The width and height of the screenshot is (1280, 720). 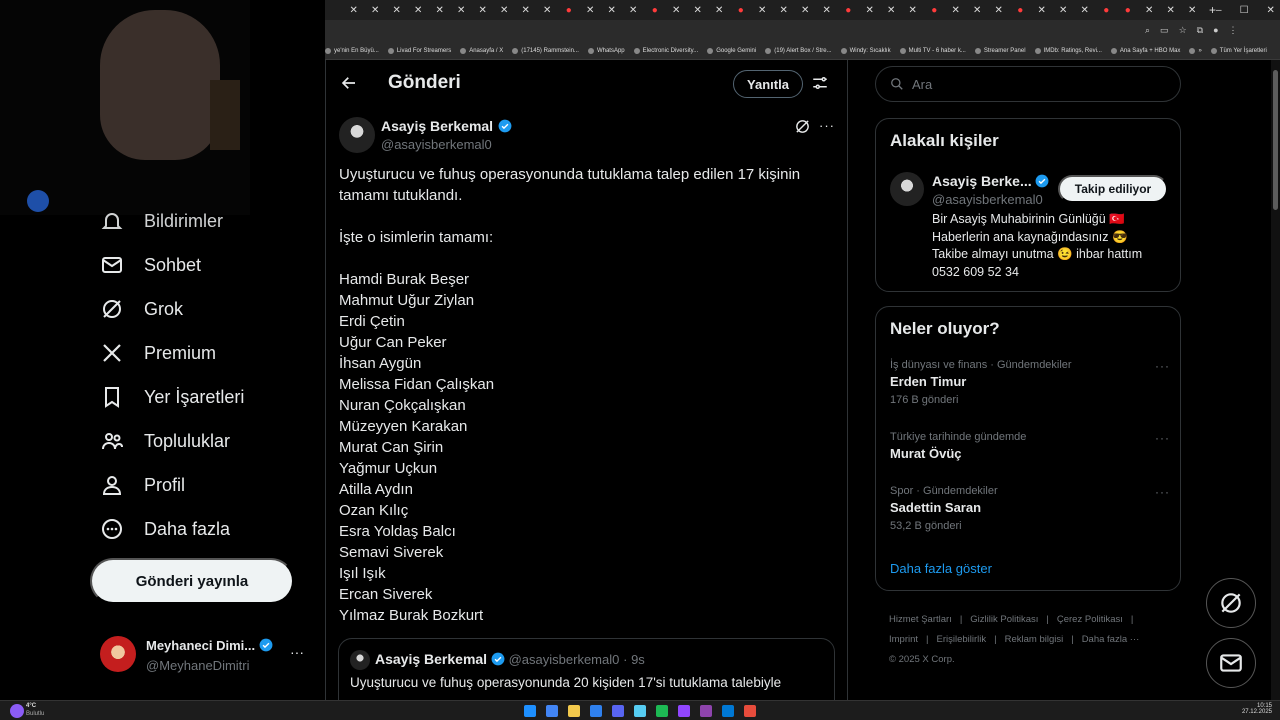 I want to click on nav-item-daha-fazla: Daha fazla, so click(x=165, y=529).